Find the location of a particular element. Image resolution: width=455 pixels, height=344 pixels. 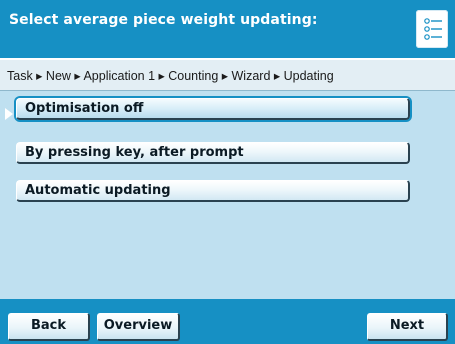

next-button: Next is located at coordinates (407, 327).